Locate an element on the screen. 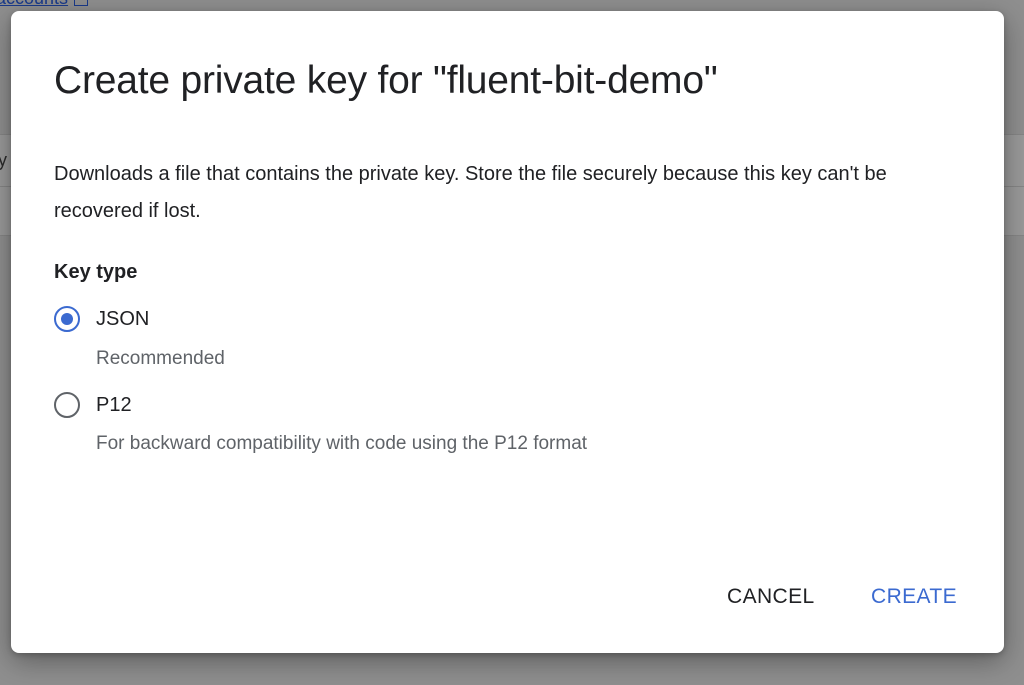 This screenshot has height=685, width=1024. background-link-text: accounts is located at coordinates (34, 4).